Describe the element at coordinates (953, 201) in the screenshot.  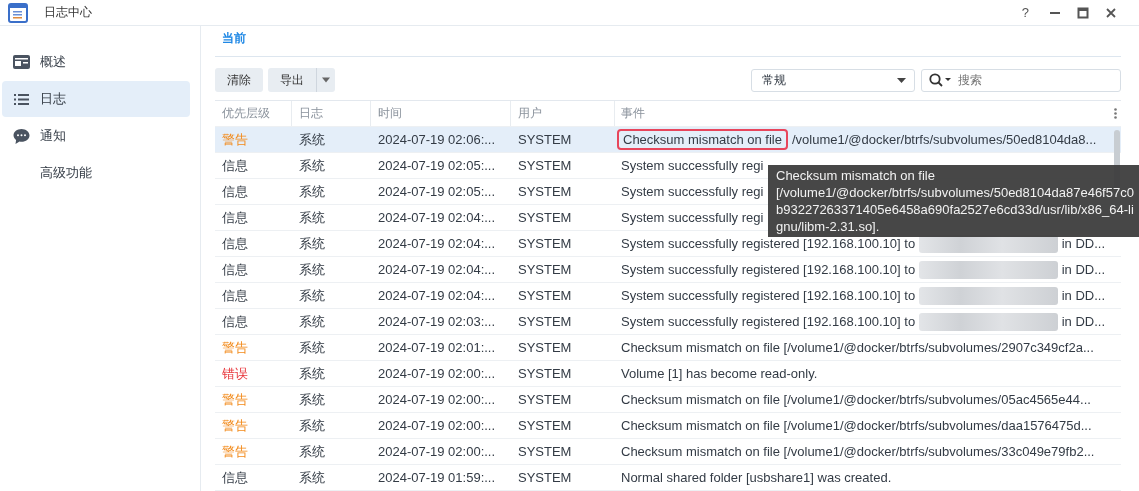
I see `tooltip: Checksum mismatch on file [/volume1/@docker/btrfs/subvolumes/50ed8104da87e46f57c0 b93227263371405e6458a690fa2527e6cd33d/usr/lib/x86_64-li gnu/libm-2.31.so].` at that location.